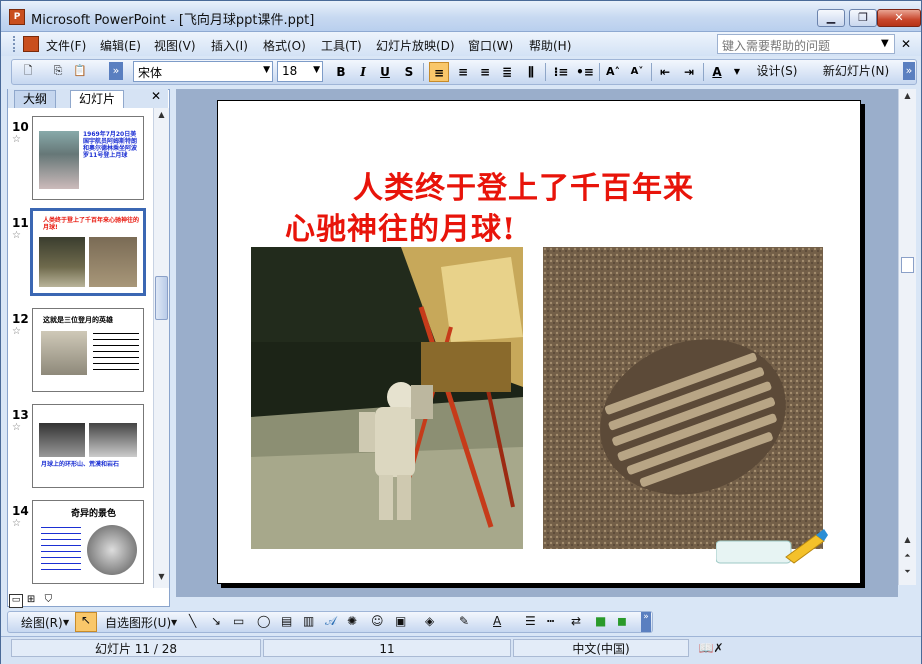  What do you see at coordinates (600, 621) in the screenshot?
I see `shadow-style-icon: ■` at bounding box center [600, 621].